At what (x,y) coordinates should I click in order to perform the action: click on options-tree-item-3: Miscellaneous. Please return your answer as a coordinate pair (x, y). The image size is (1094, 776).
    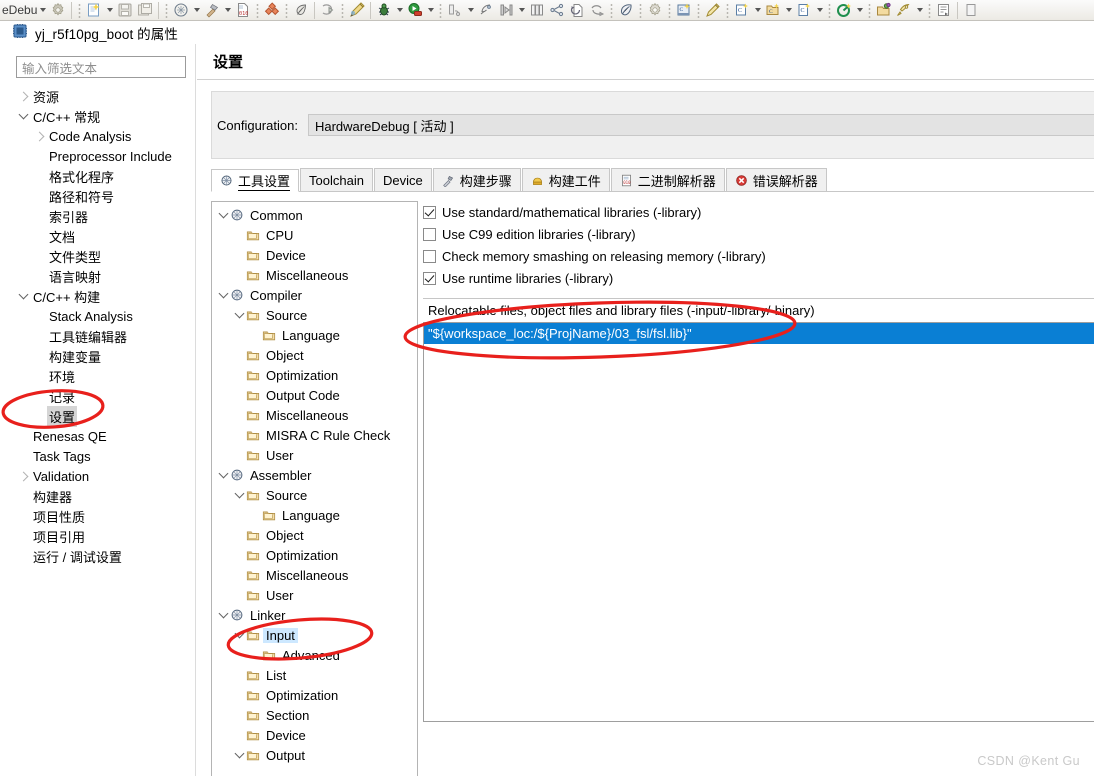
    Looking at the image, I should click on (314, 275).